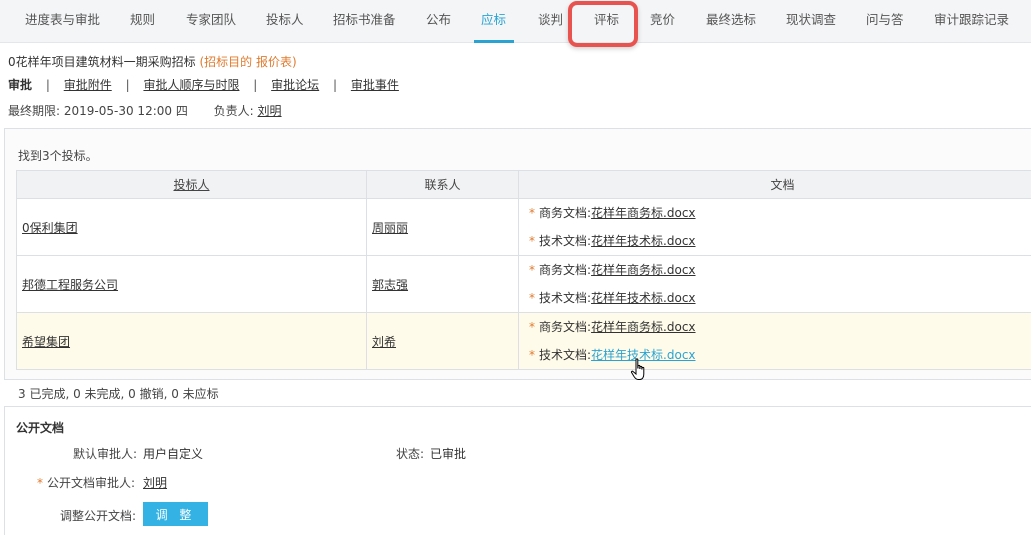 The width and height of the screenshot is (1031, 535). I want to click on status-value: 已审批, so click(448, 454).